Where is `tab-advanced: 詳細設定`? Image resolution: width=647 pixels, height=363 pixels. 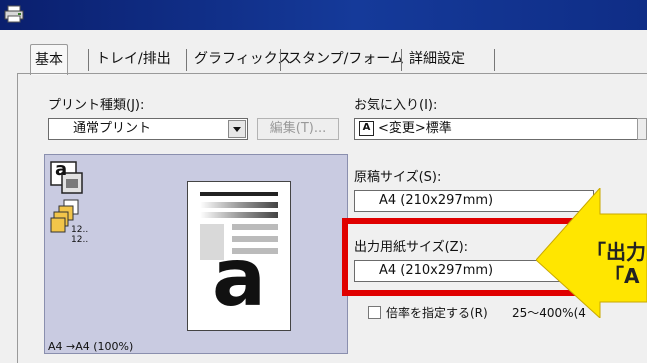
tab-advanced: 詳細設定 is located at coordinates (437, 59).